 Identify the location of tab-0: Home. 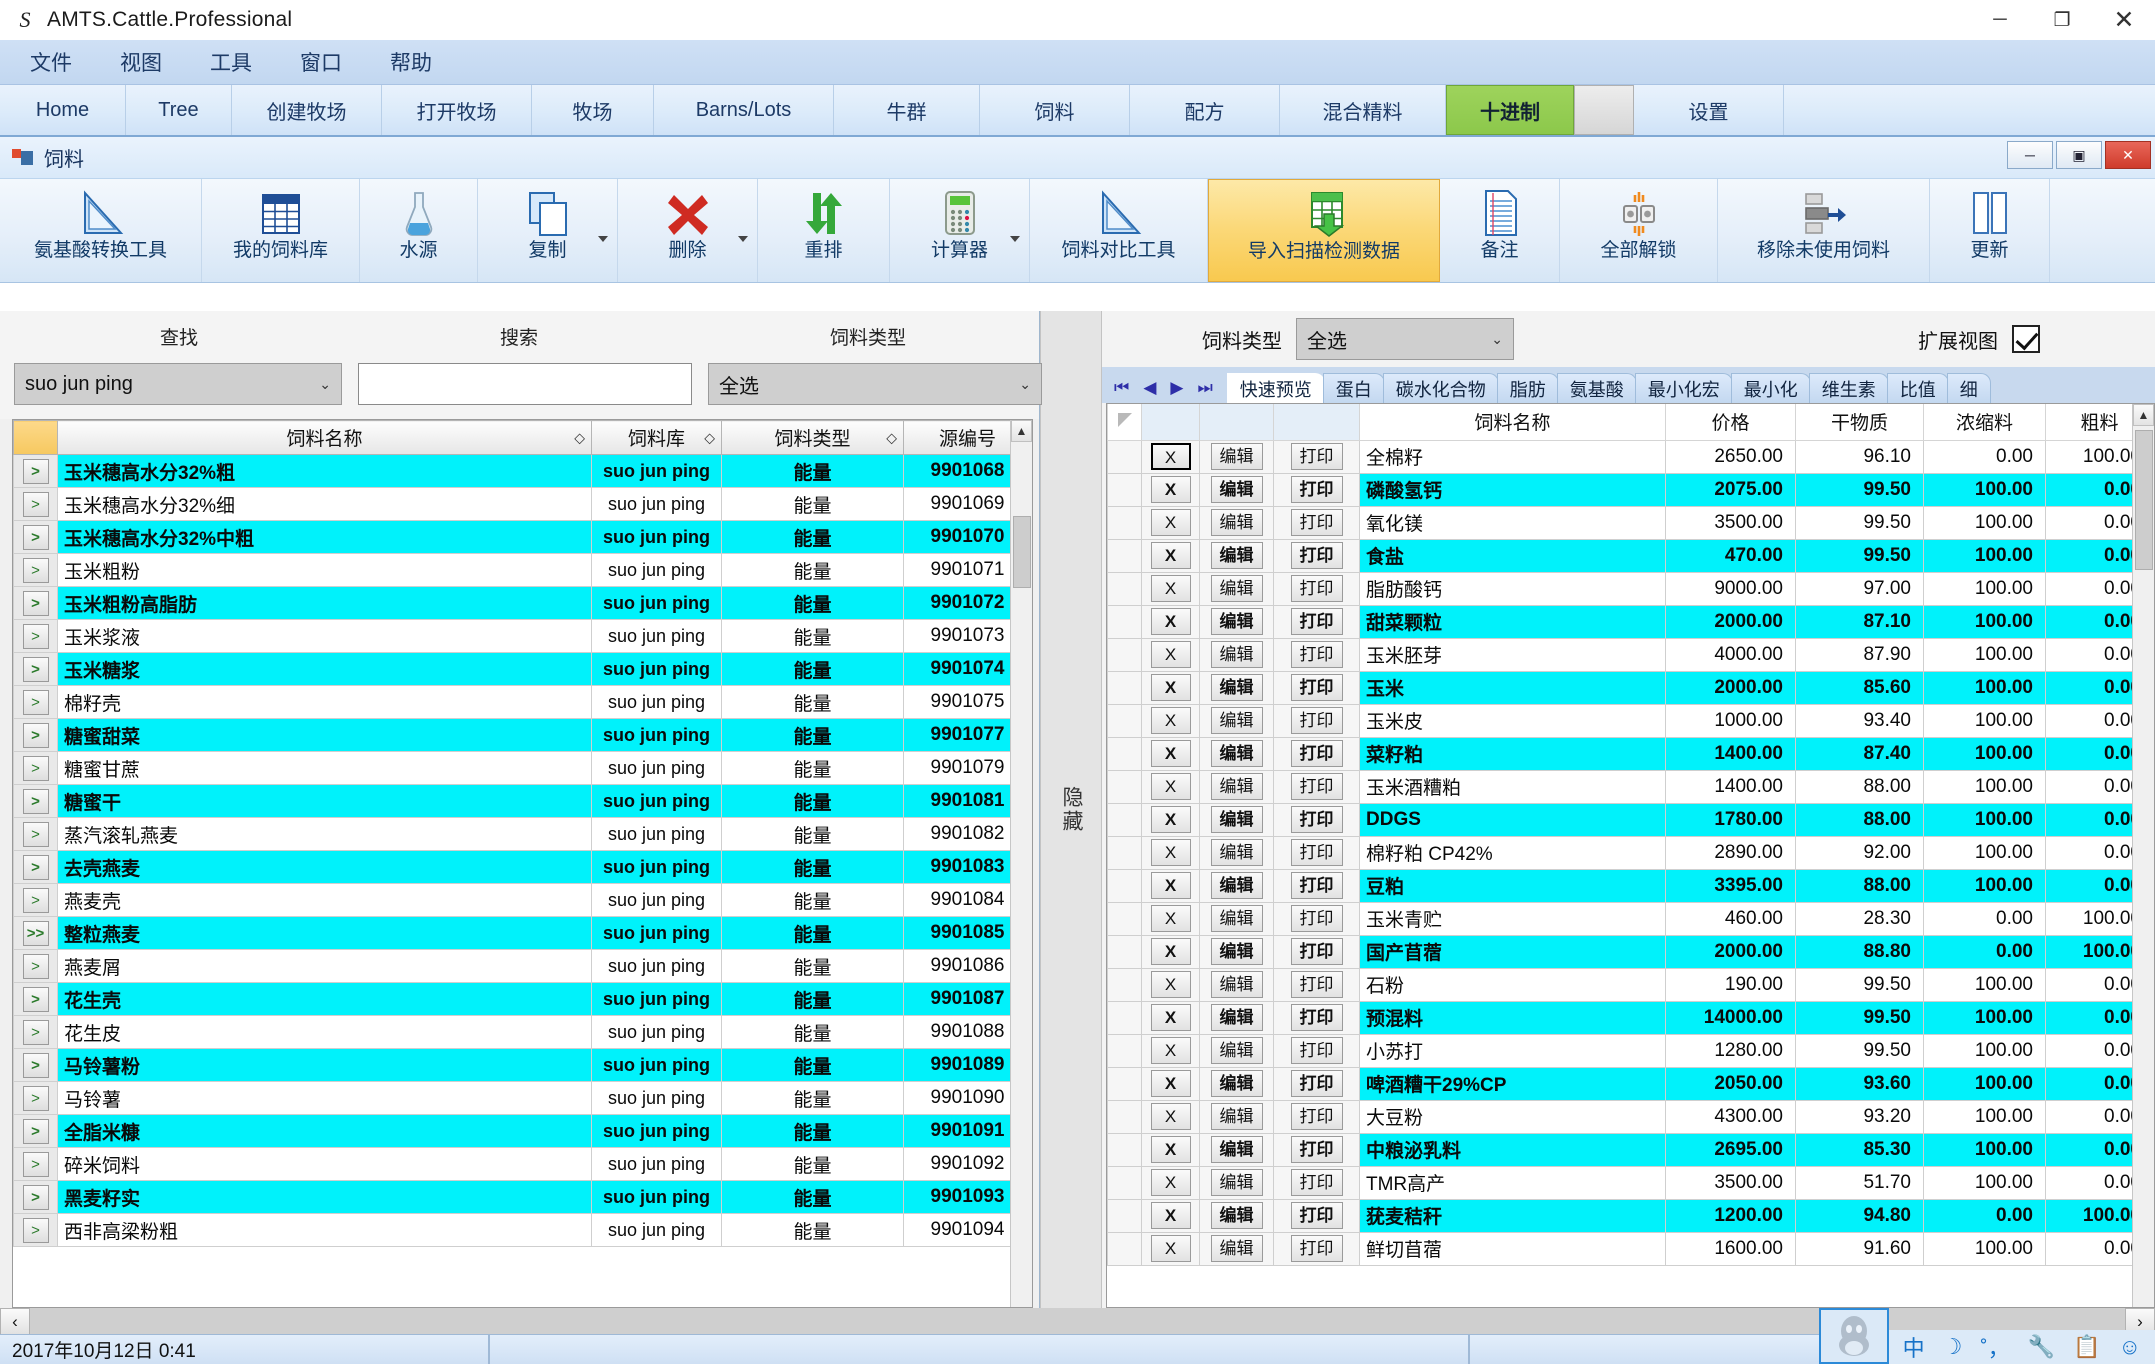
(63, 110).